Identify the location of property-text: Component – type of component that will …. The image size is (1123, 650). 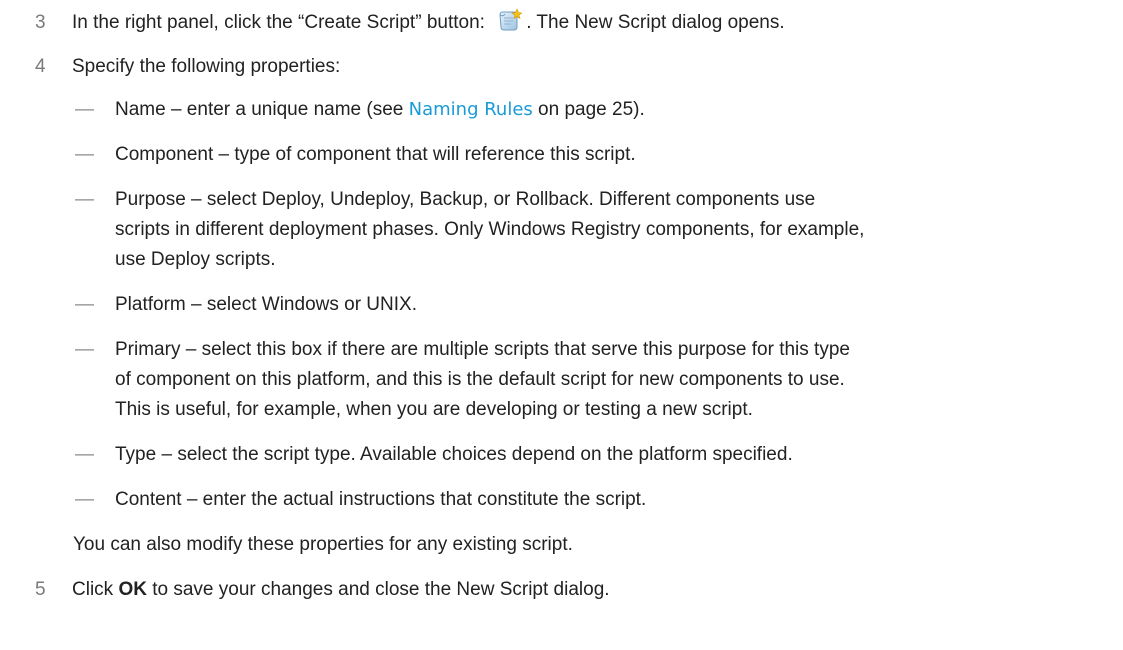
(375, 154).